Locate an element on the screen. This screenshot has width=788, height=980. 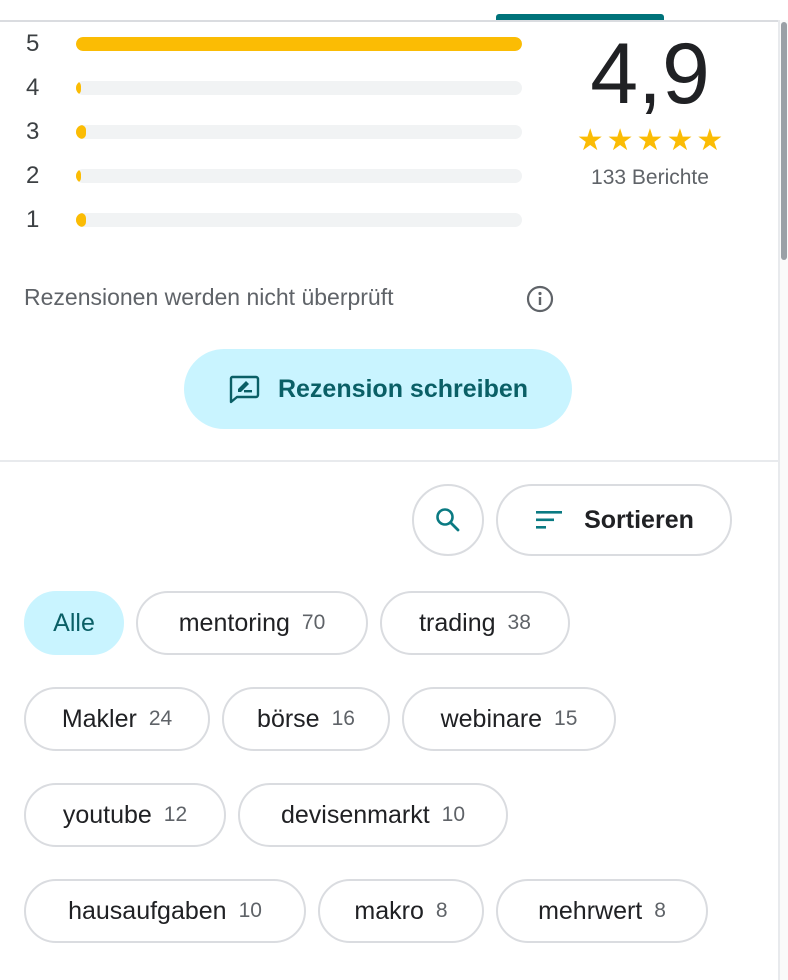
topic-chip-trading: trading 38 is located at coordinates (475, 623).